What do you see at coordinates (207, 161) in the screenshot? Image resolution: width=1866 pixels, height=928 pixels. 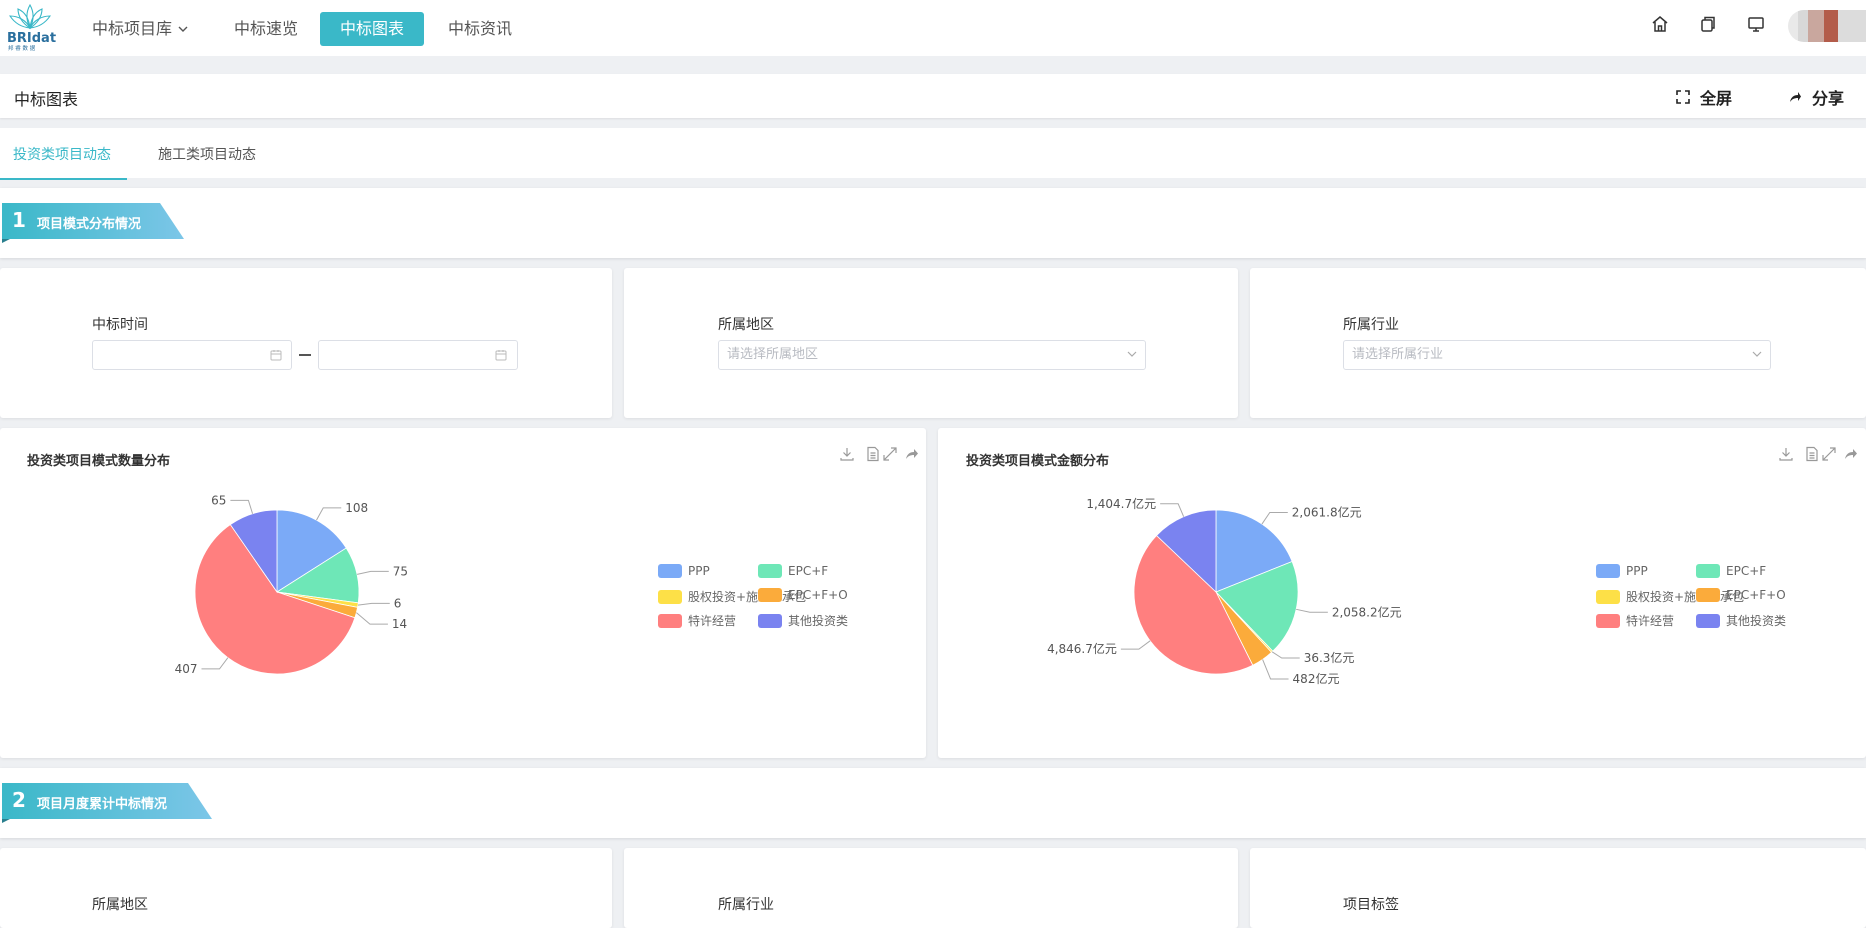 I see `tab-construction: 施工类项目动态` at bounding box center [207, 161].